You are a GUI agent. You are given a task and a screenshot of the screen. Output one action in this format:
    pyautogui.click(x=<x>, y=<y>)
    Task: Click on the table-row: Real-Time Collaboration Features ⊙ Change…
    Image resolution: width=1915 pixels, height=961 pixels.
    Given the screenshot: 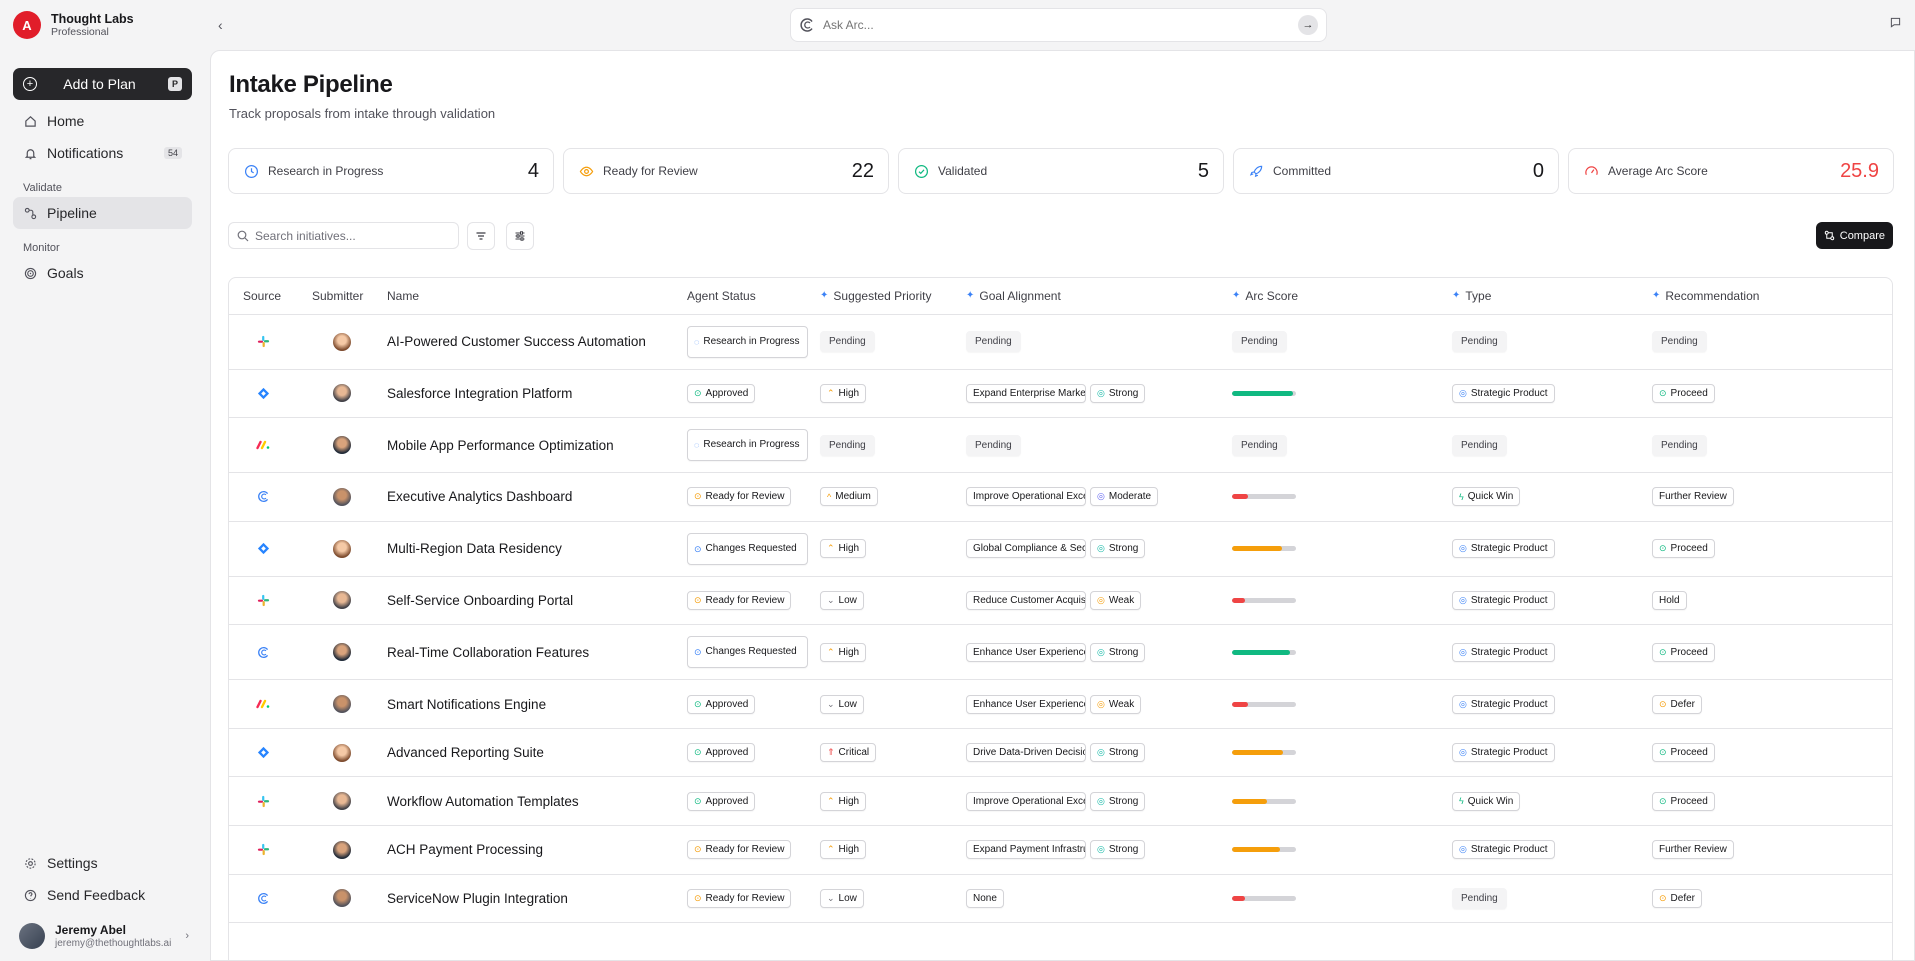 What is the action you would take?
    pyautogui.click(x=1060, y=652)
    